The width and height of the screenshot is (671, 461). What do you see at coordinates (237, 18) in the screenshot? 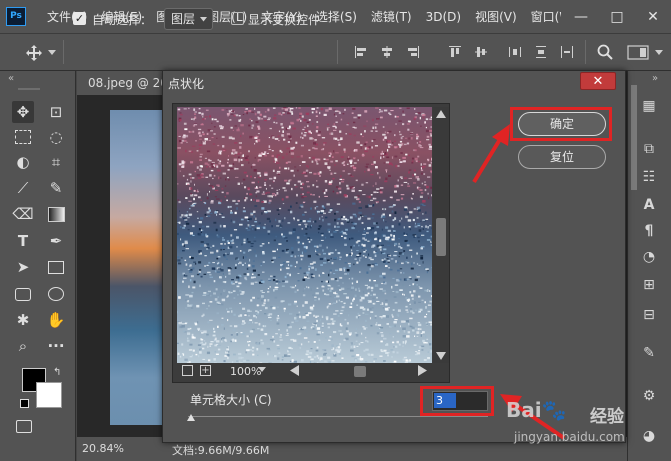
I see `show-transform-checkbox` at bounding box center [237, 18].